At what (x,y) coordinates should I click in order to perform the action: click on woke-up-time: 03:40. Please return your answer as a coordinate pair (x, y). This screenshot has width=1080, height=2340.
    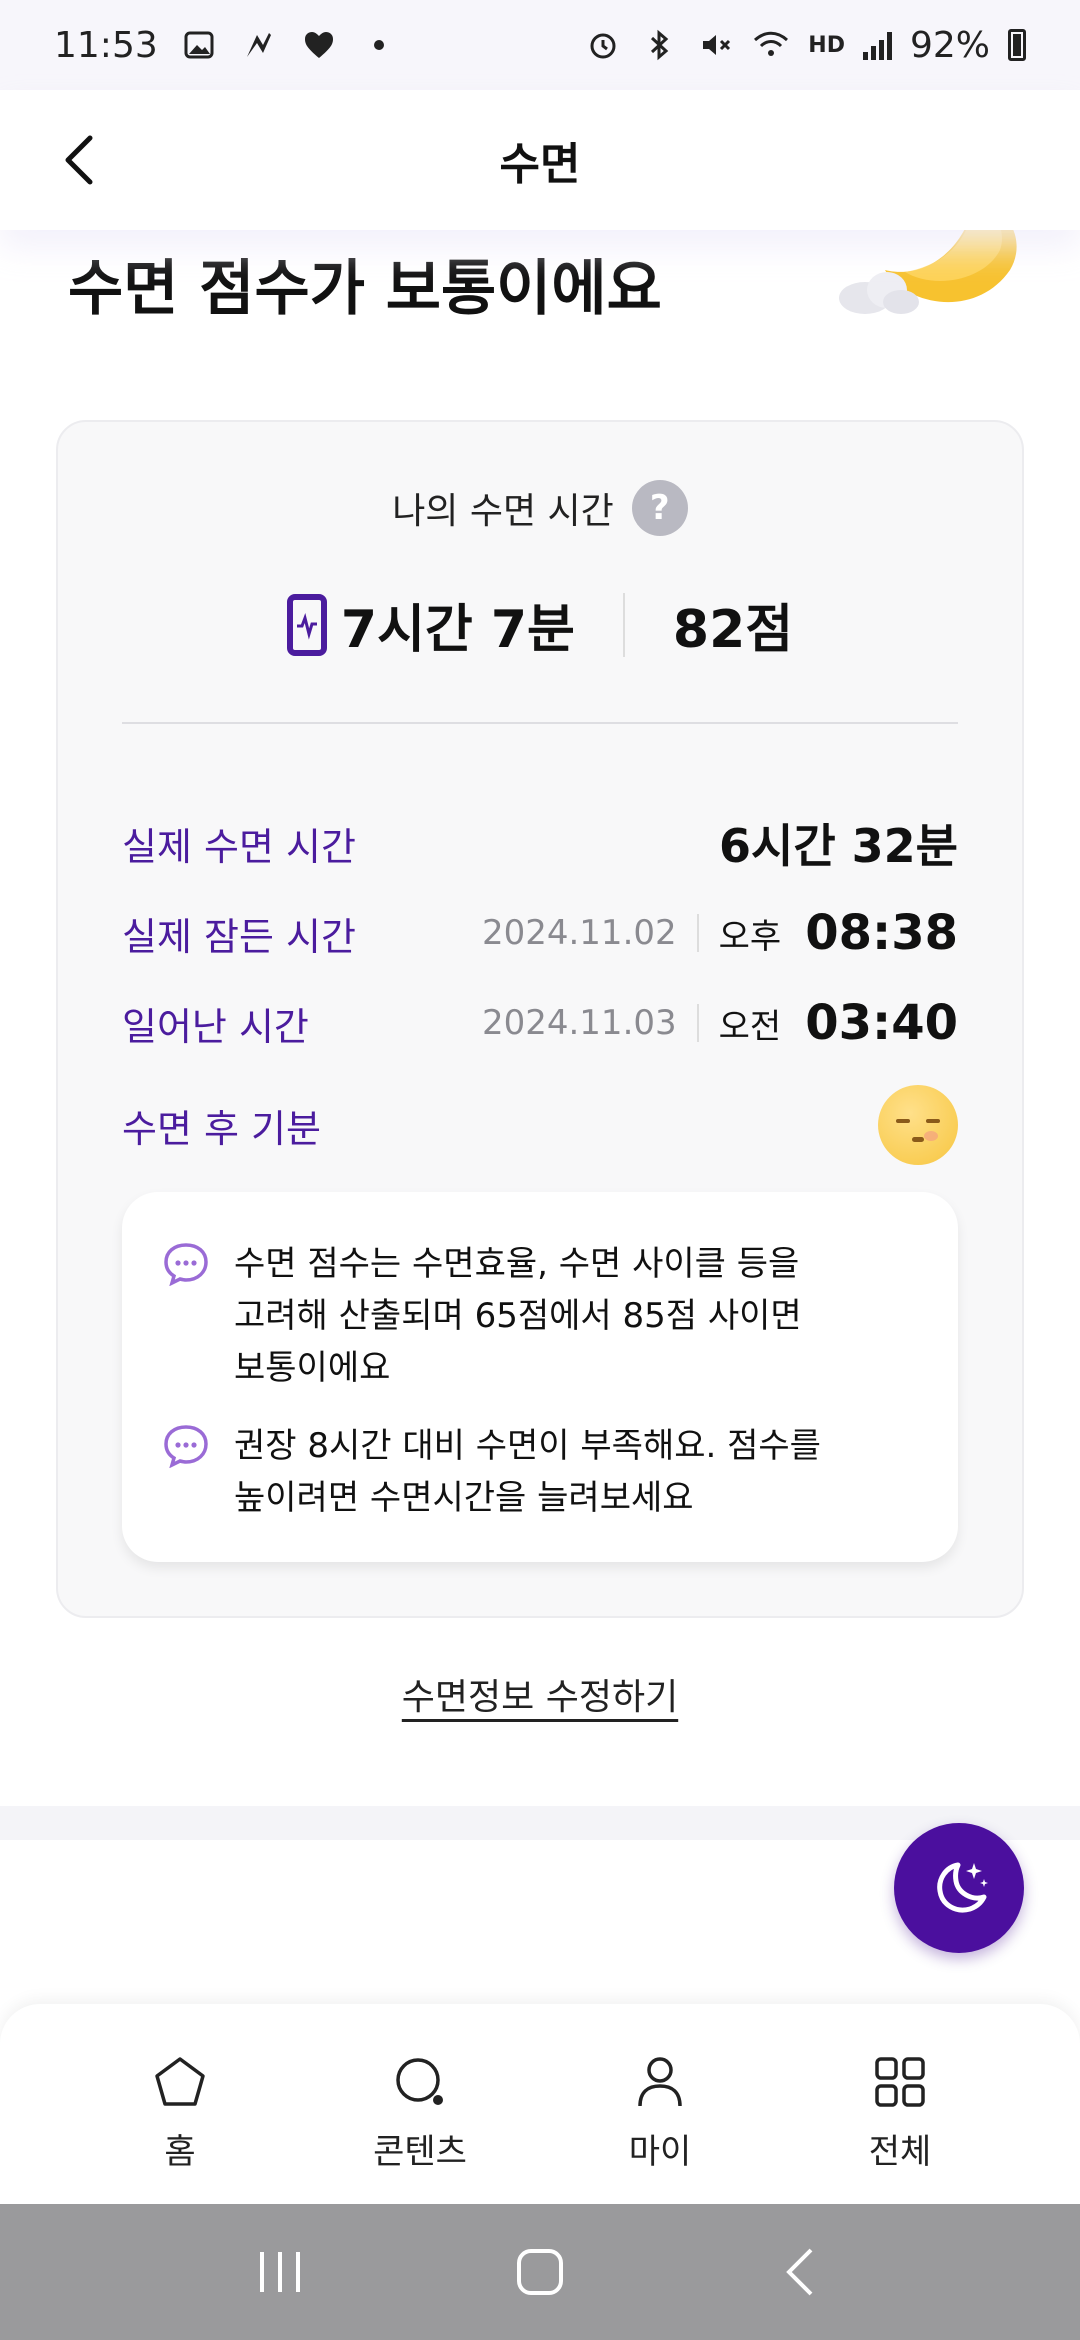
    Looking at the image, I should click on (881, 1023).